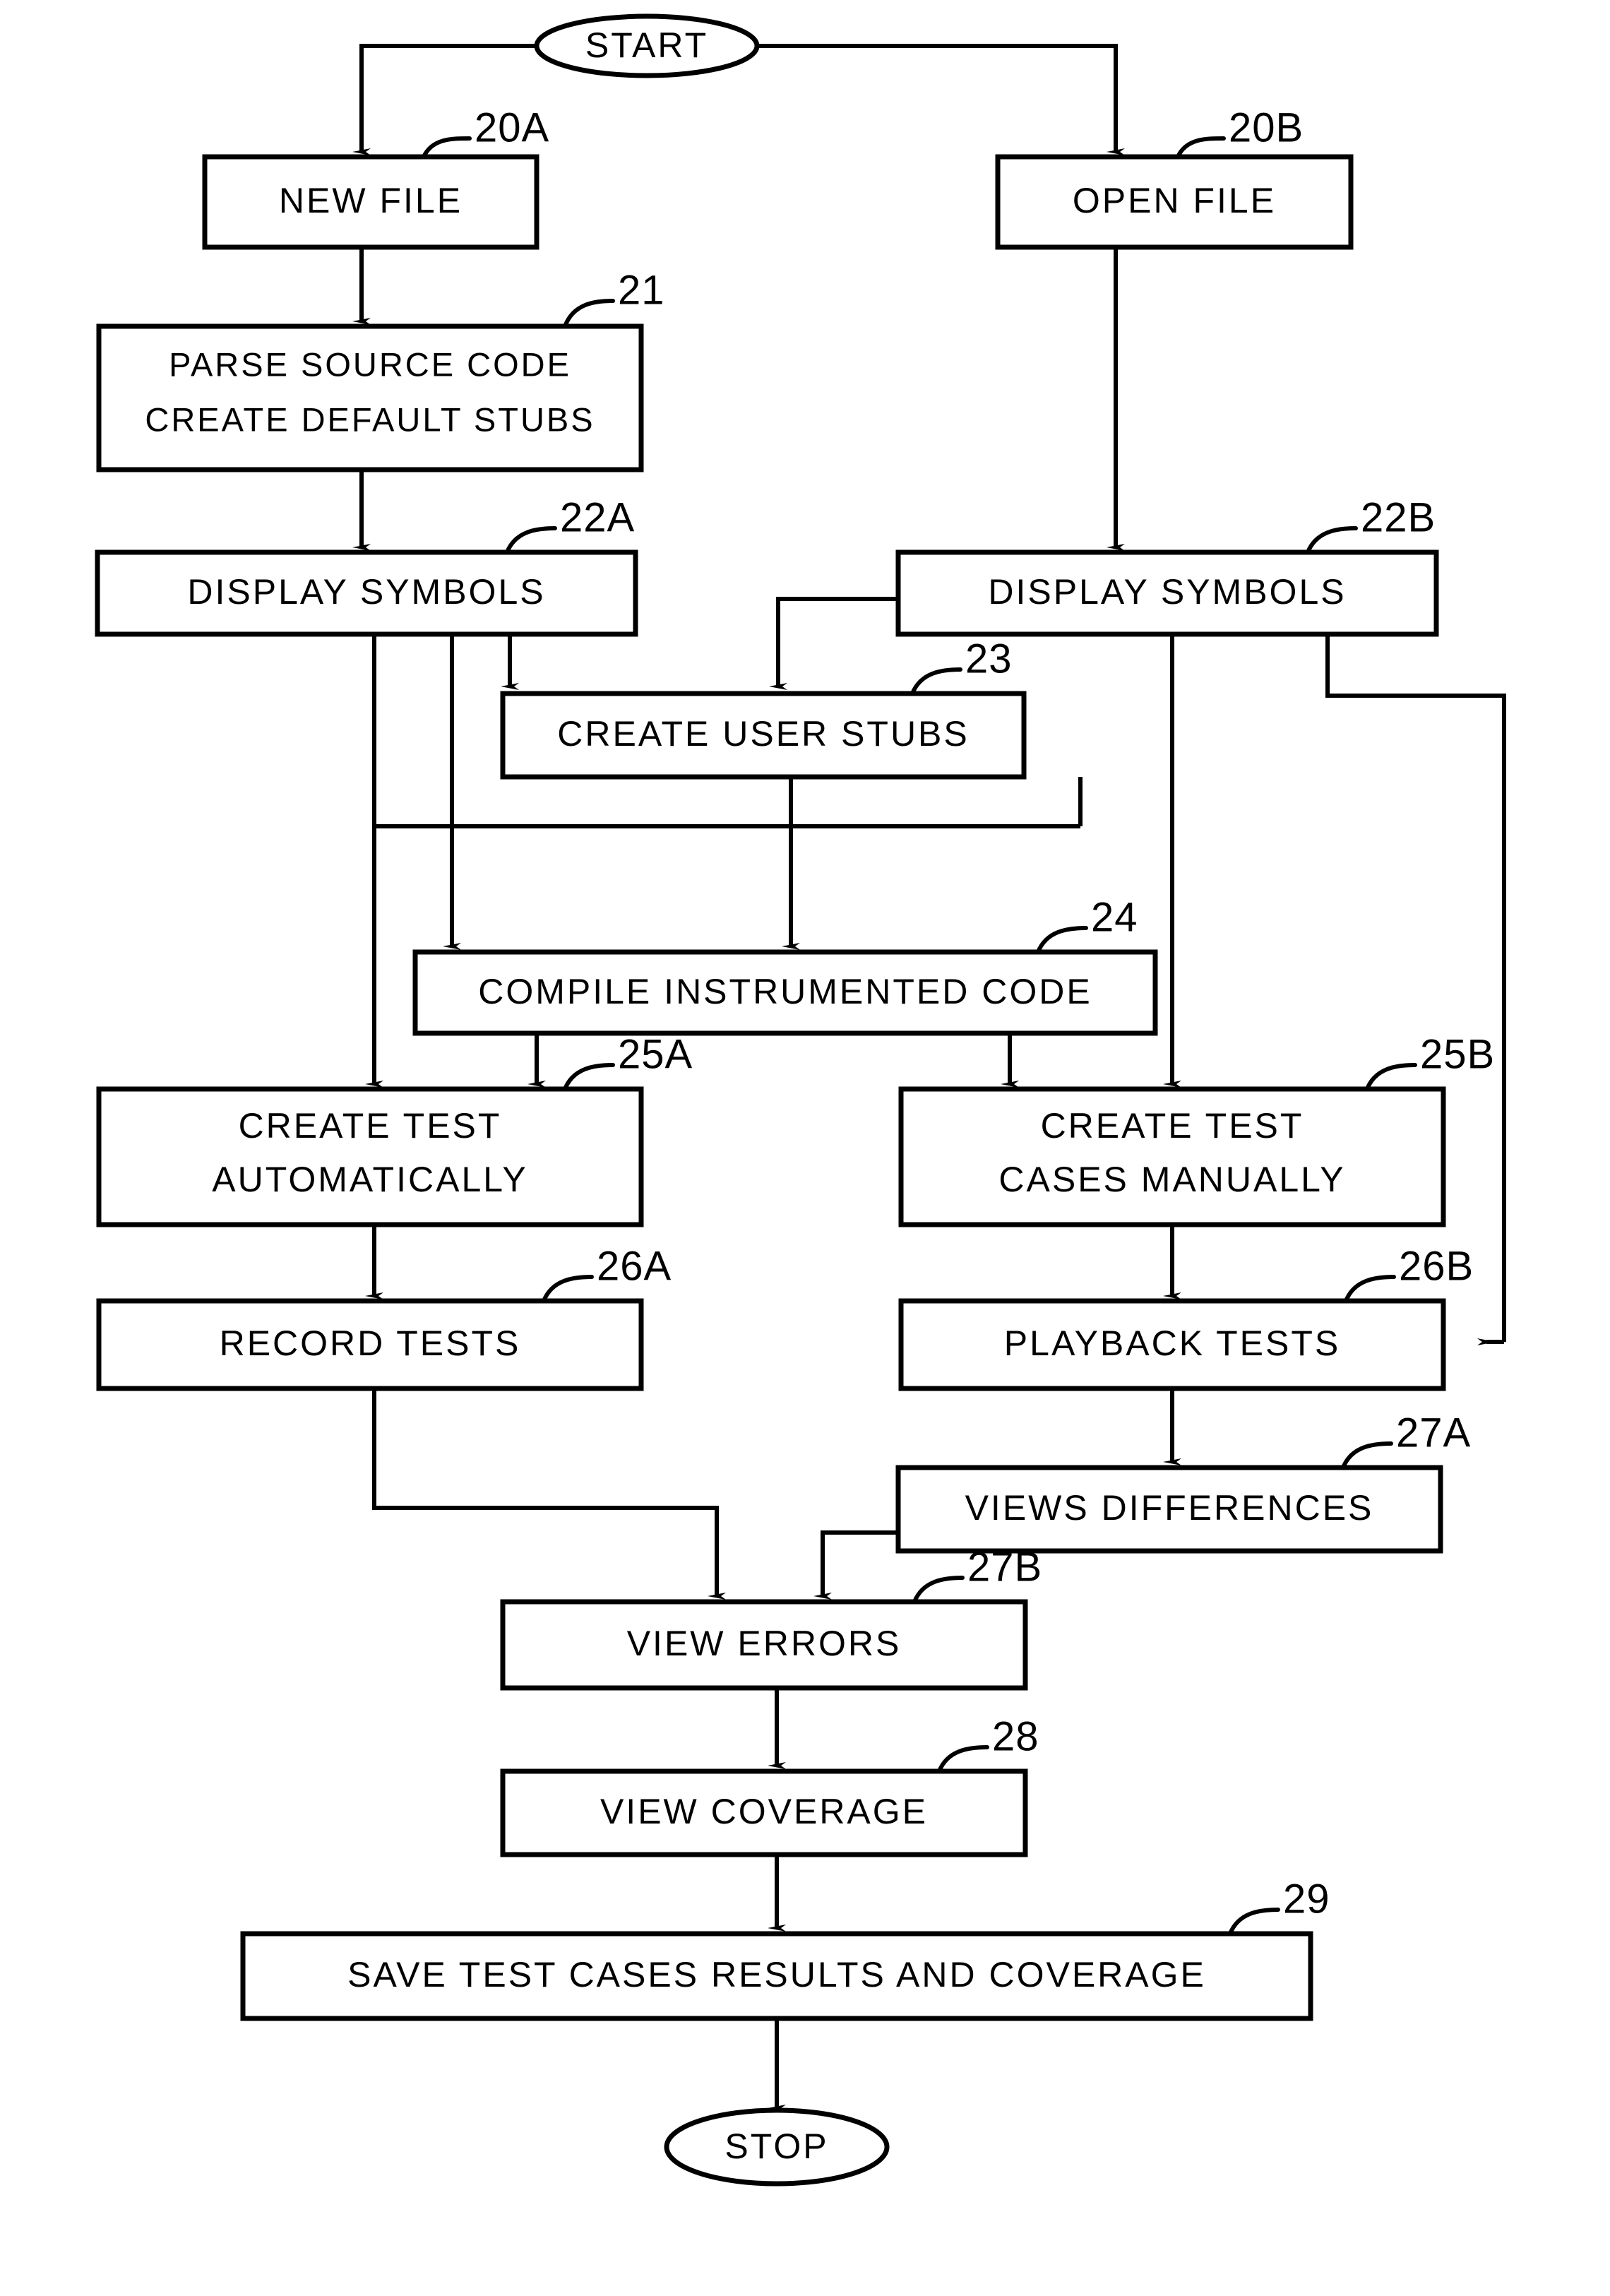 Image resolution: width=1610 pixels, height=2296 pixels. I want to click on node-compile-instrumented-code: COMPILE INSTRUMENTED CODE 24, so click(785, 965).